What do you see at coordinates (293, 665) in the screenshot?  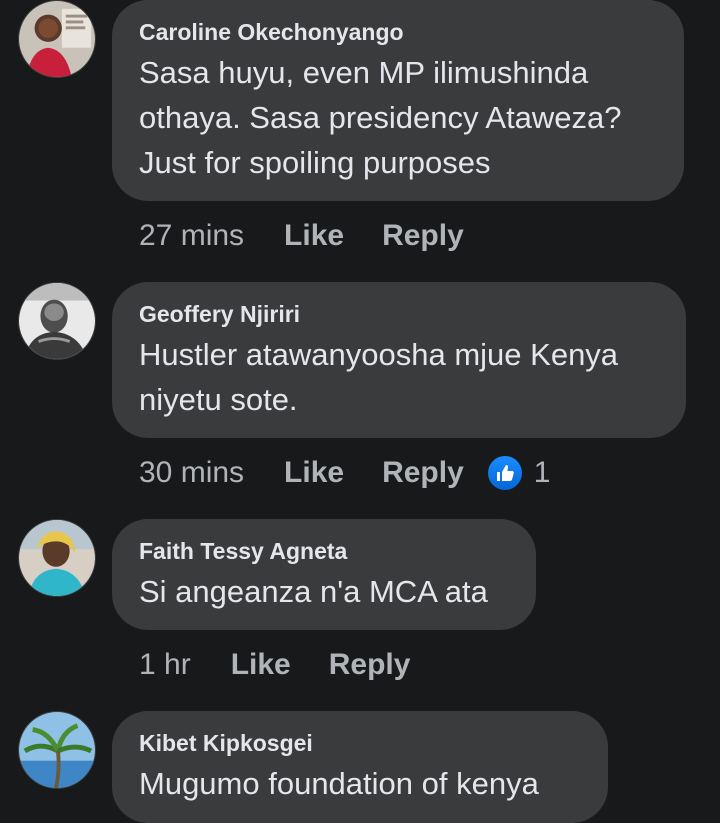 I see `comment-actions: 1 hr Like Reply` at bounding box center [293, 665].